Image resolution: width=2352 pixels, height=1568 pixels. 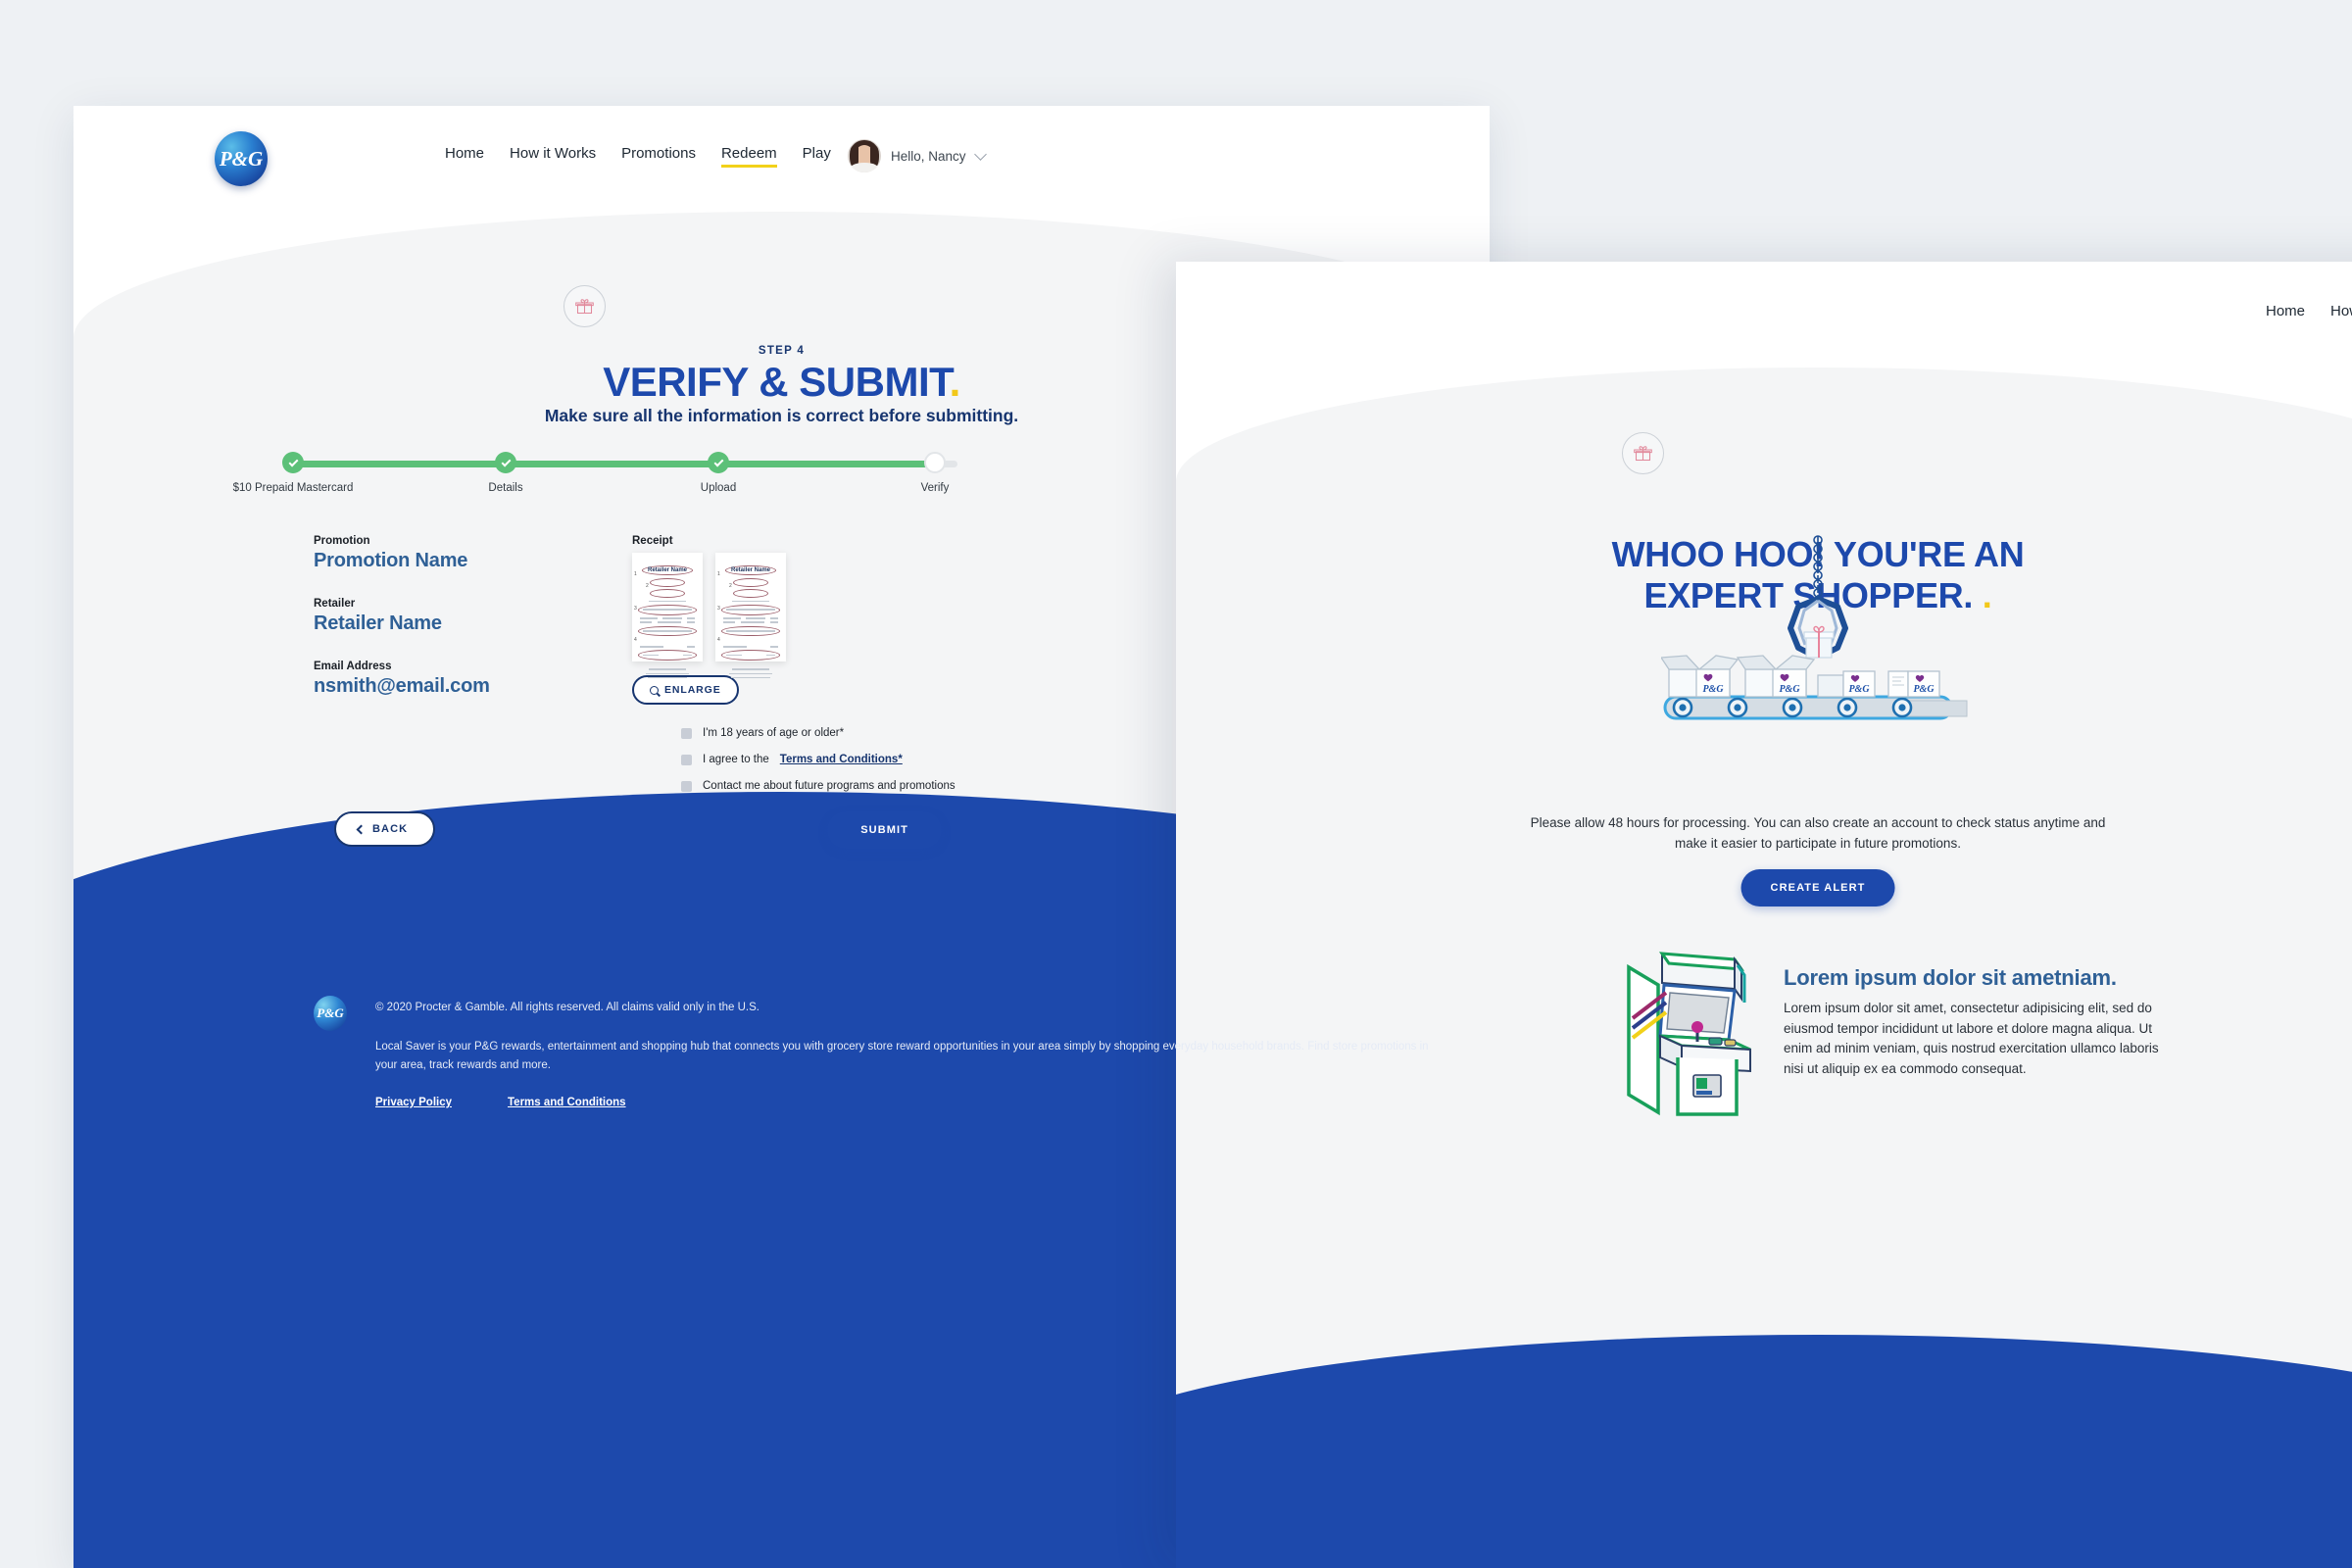 I want to click on checkbox-terms: I agree to the Terms and Conditions*, so click(x=818, y=759).